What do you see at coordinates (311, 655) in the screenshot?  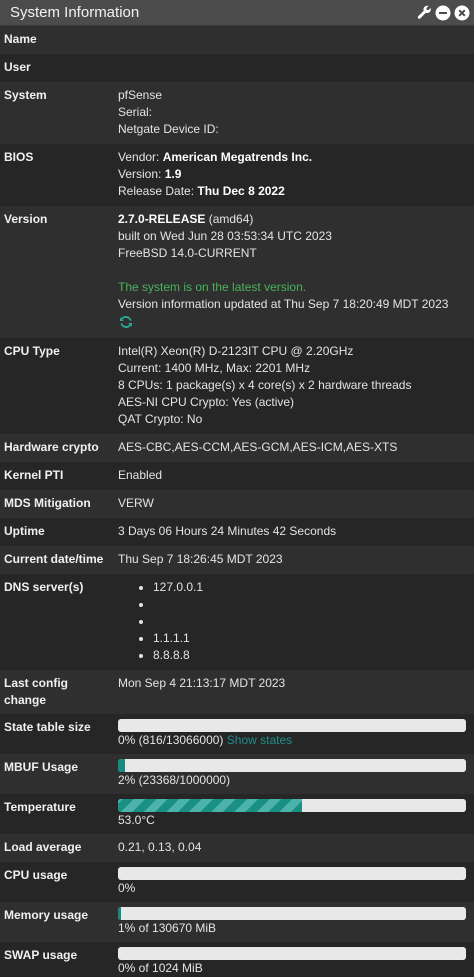 I see `dns-server: 8.8.8.8` at bounding box center [311, 655].